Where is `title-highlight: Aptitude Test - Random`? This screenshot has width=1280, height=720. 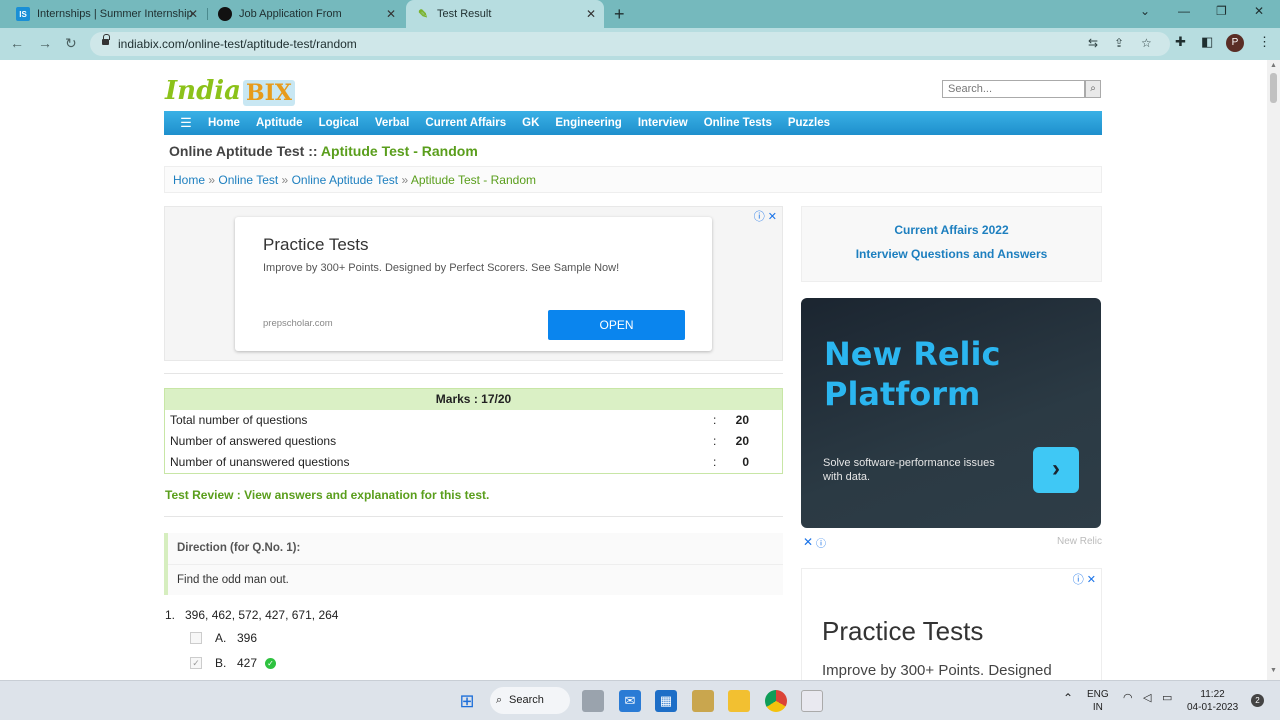 title-highlight: Aptitude Test - Random is located at coordinates (399, 151).